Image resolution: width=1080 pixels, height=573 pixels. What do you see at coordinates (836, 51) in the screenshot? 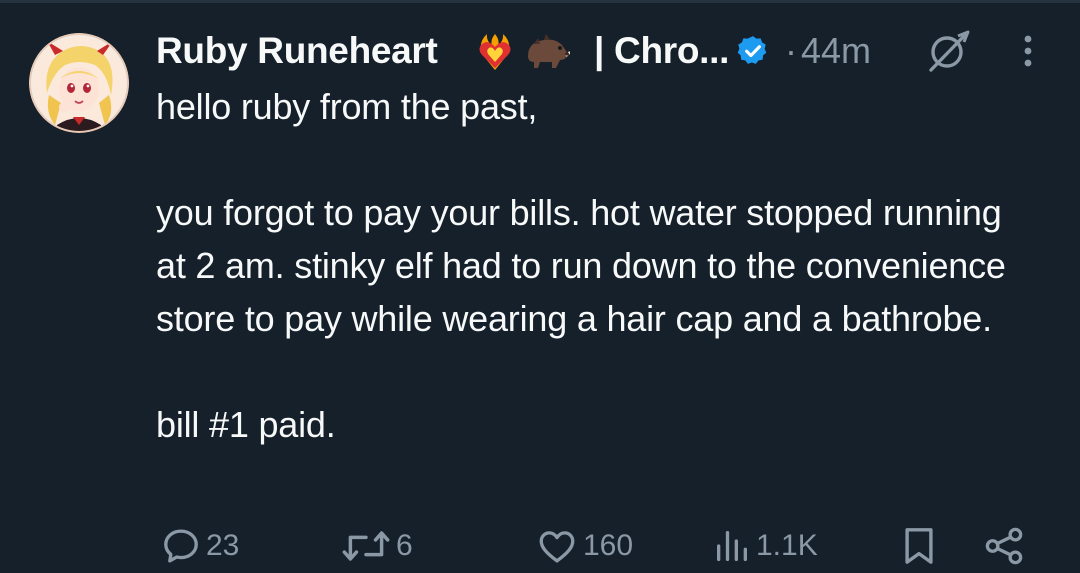
I see `timestamp: 44m` at bounding box center [836, 51].